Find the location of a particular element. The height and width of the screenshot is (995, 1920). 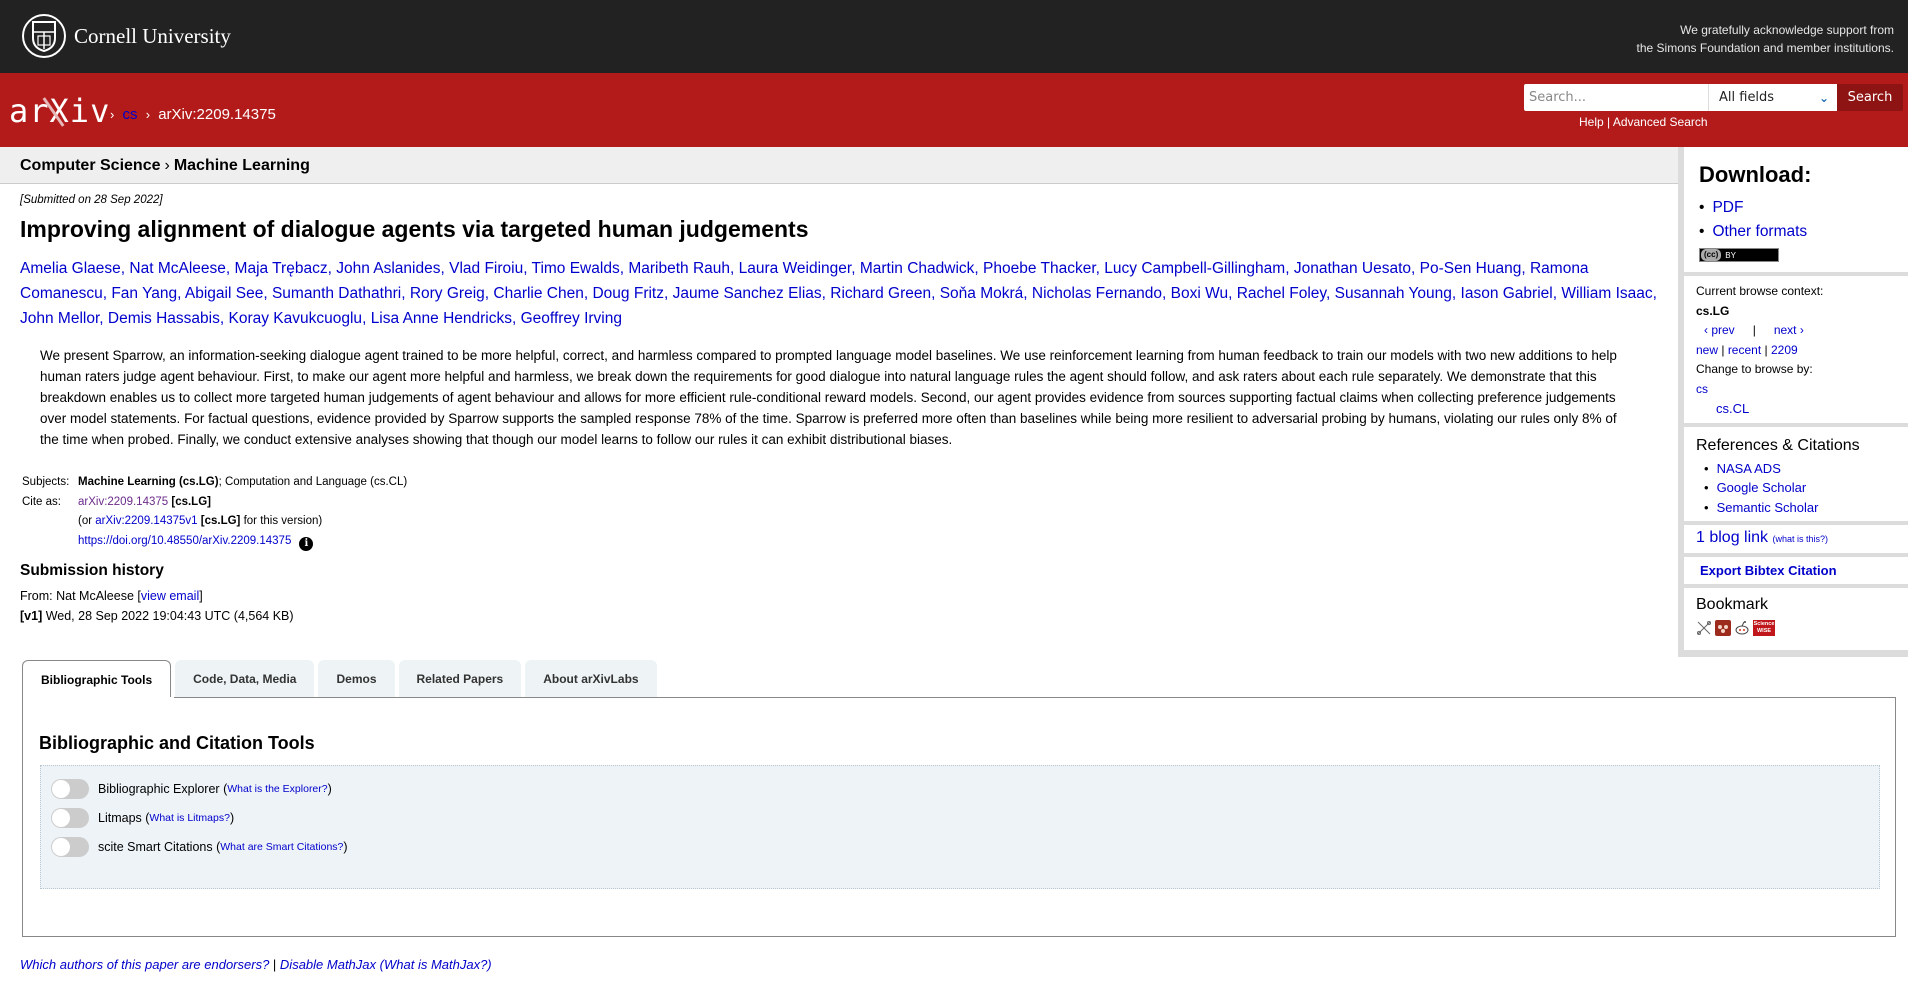

author-link: Richard Green is located at coordinates (880, 293).